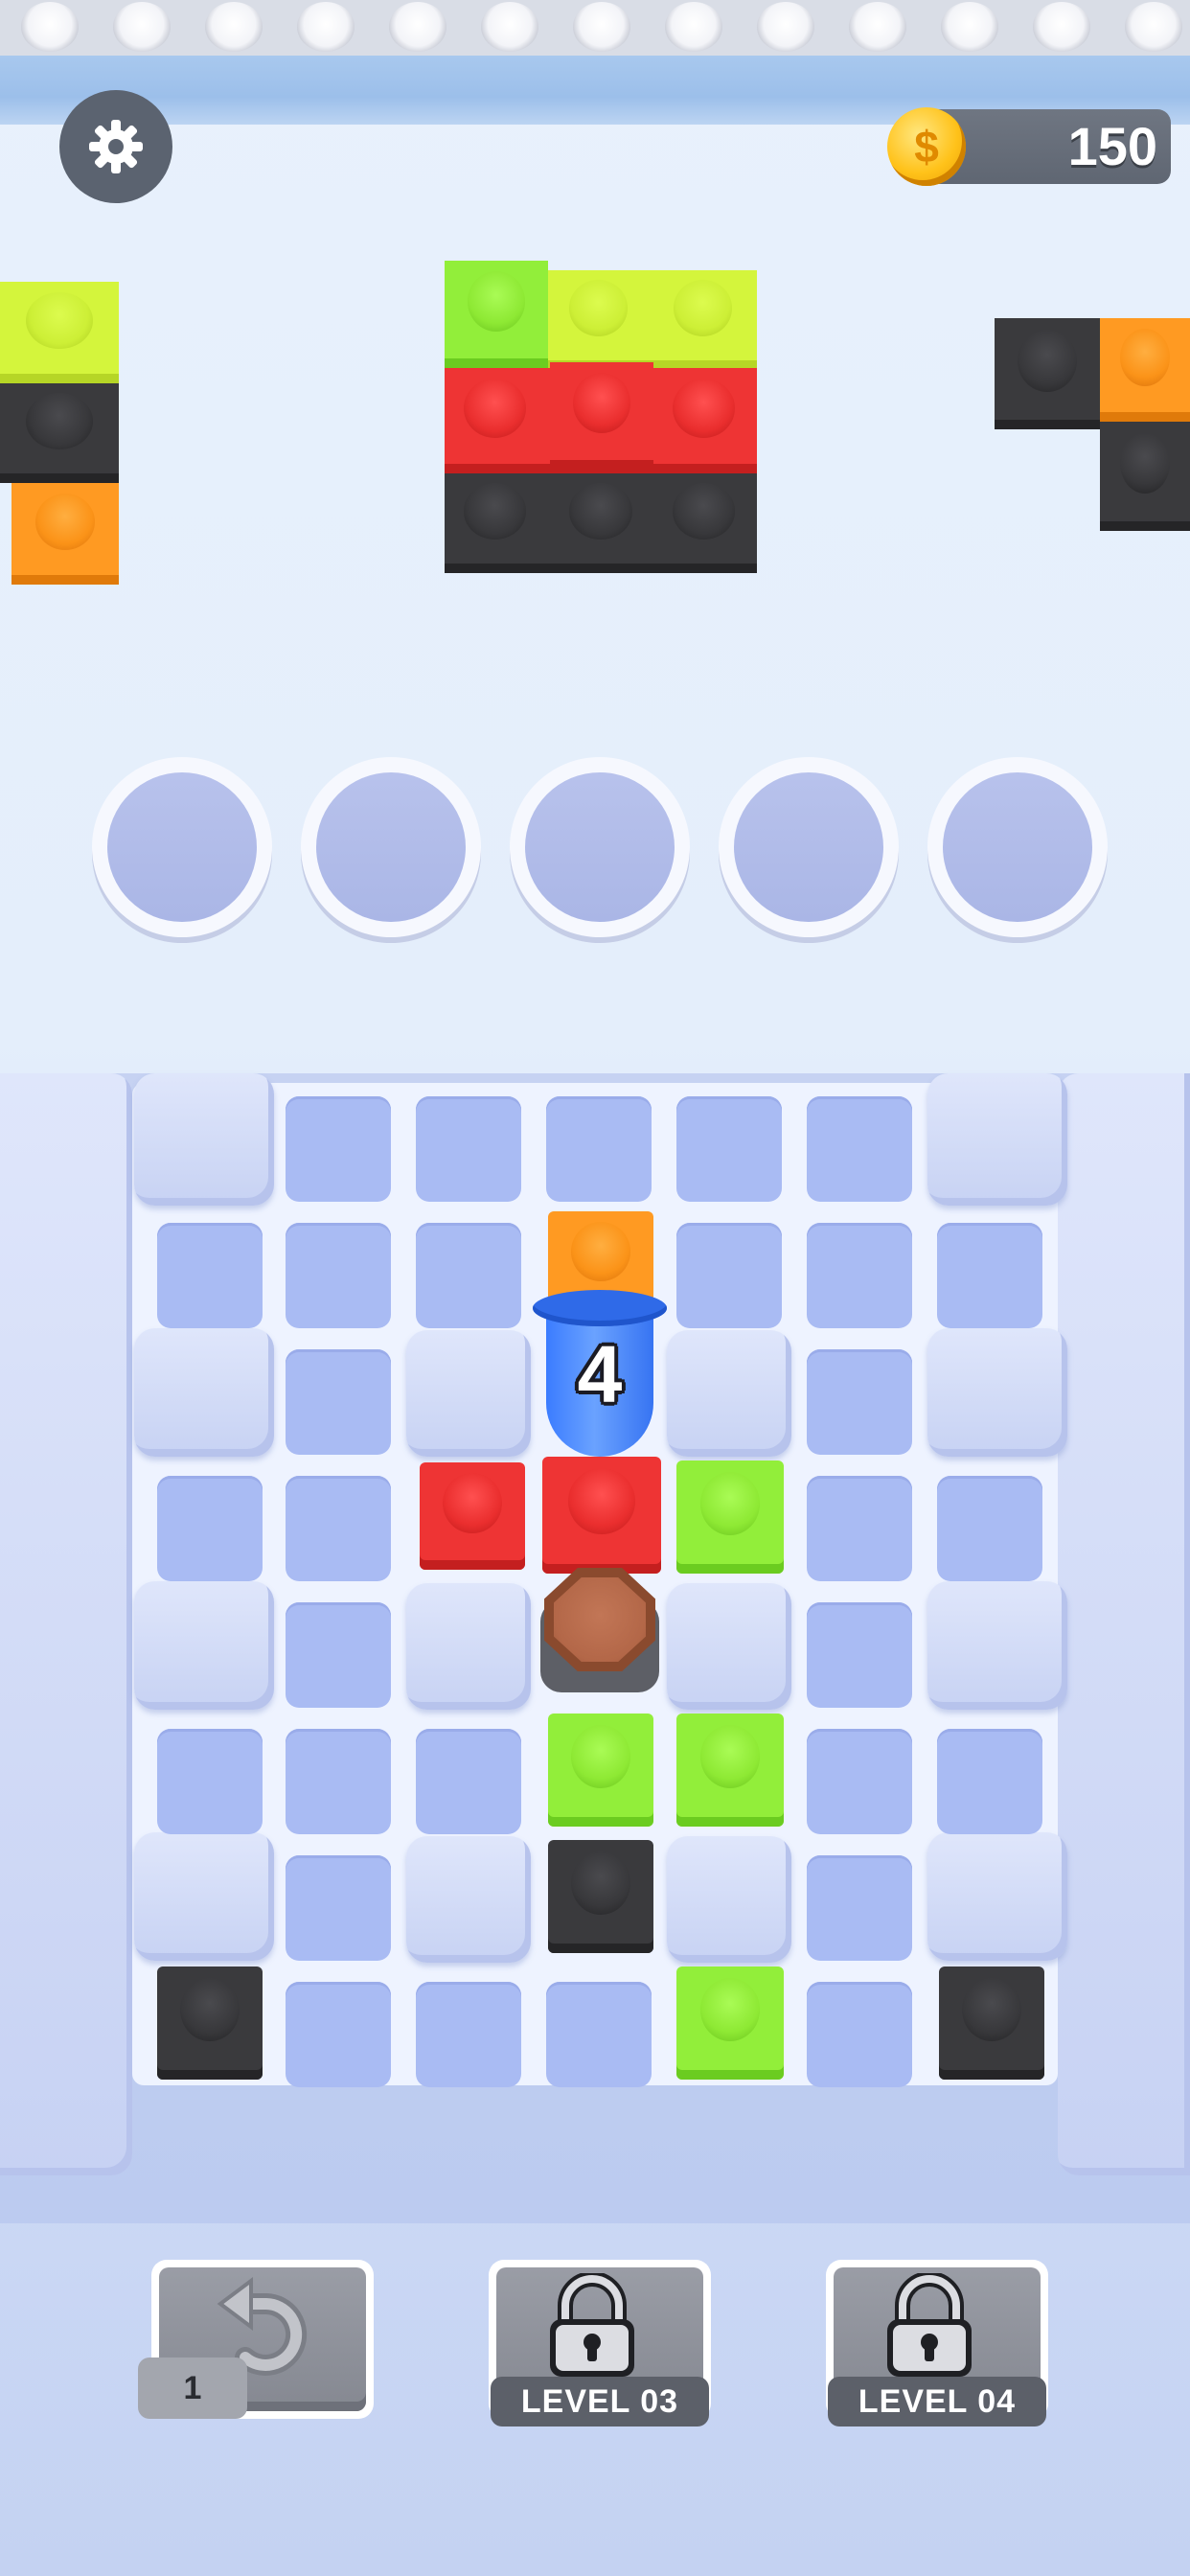 The image size is (1190, 2576). I want to click on settings-button, so click(116, 146).